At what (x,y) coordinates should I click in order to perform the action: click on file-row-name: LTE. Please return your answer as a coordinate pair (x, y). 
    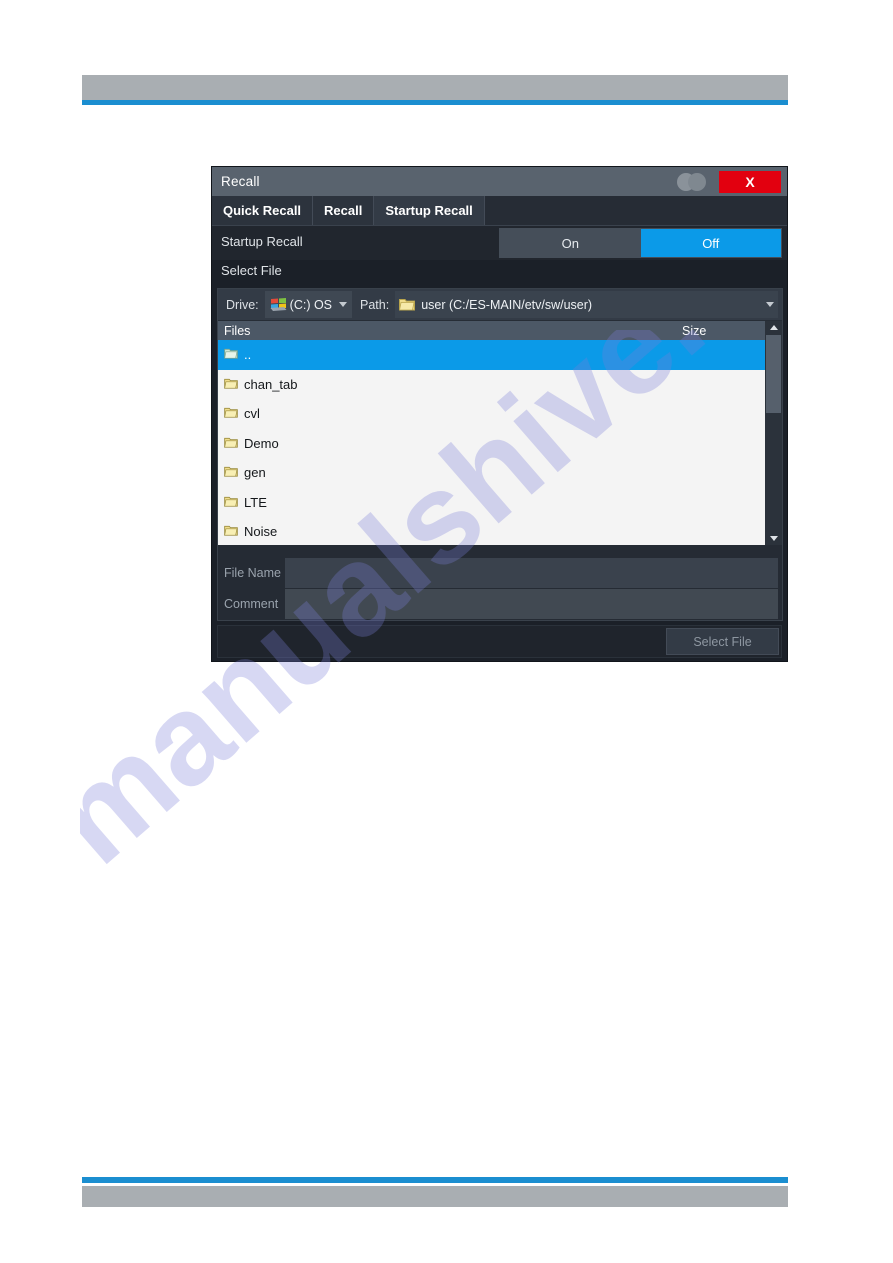
    Looking at the image, I should click on (255, 502).